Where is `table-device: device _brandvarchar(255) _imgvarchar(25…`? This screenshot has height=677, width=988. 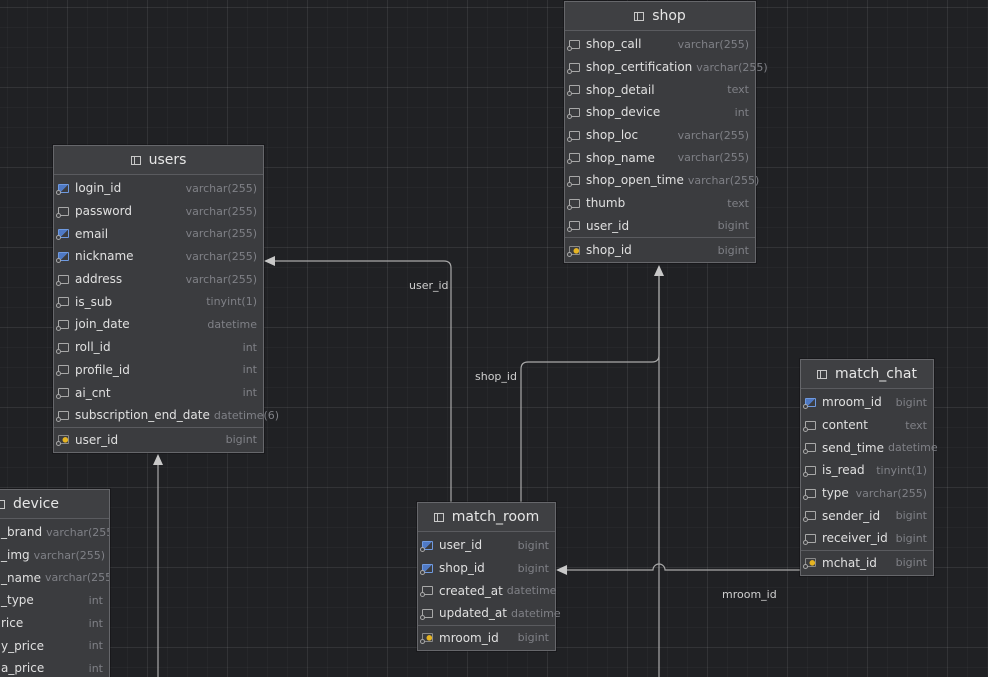 table-device: device _brandvarchar(255) _imgvarchar(25… is located at coordinates (55, 583).